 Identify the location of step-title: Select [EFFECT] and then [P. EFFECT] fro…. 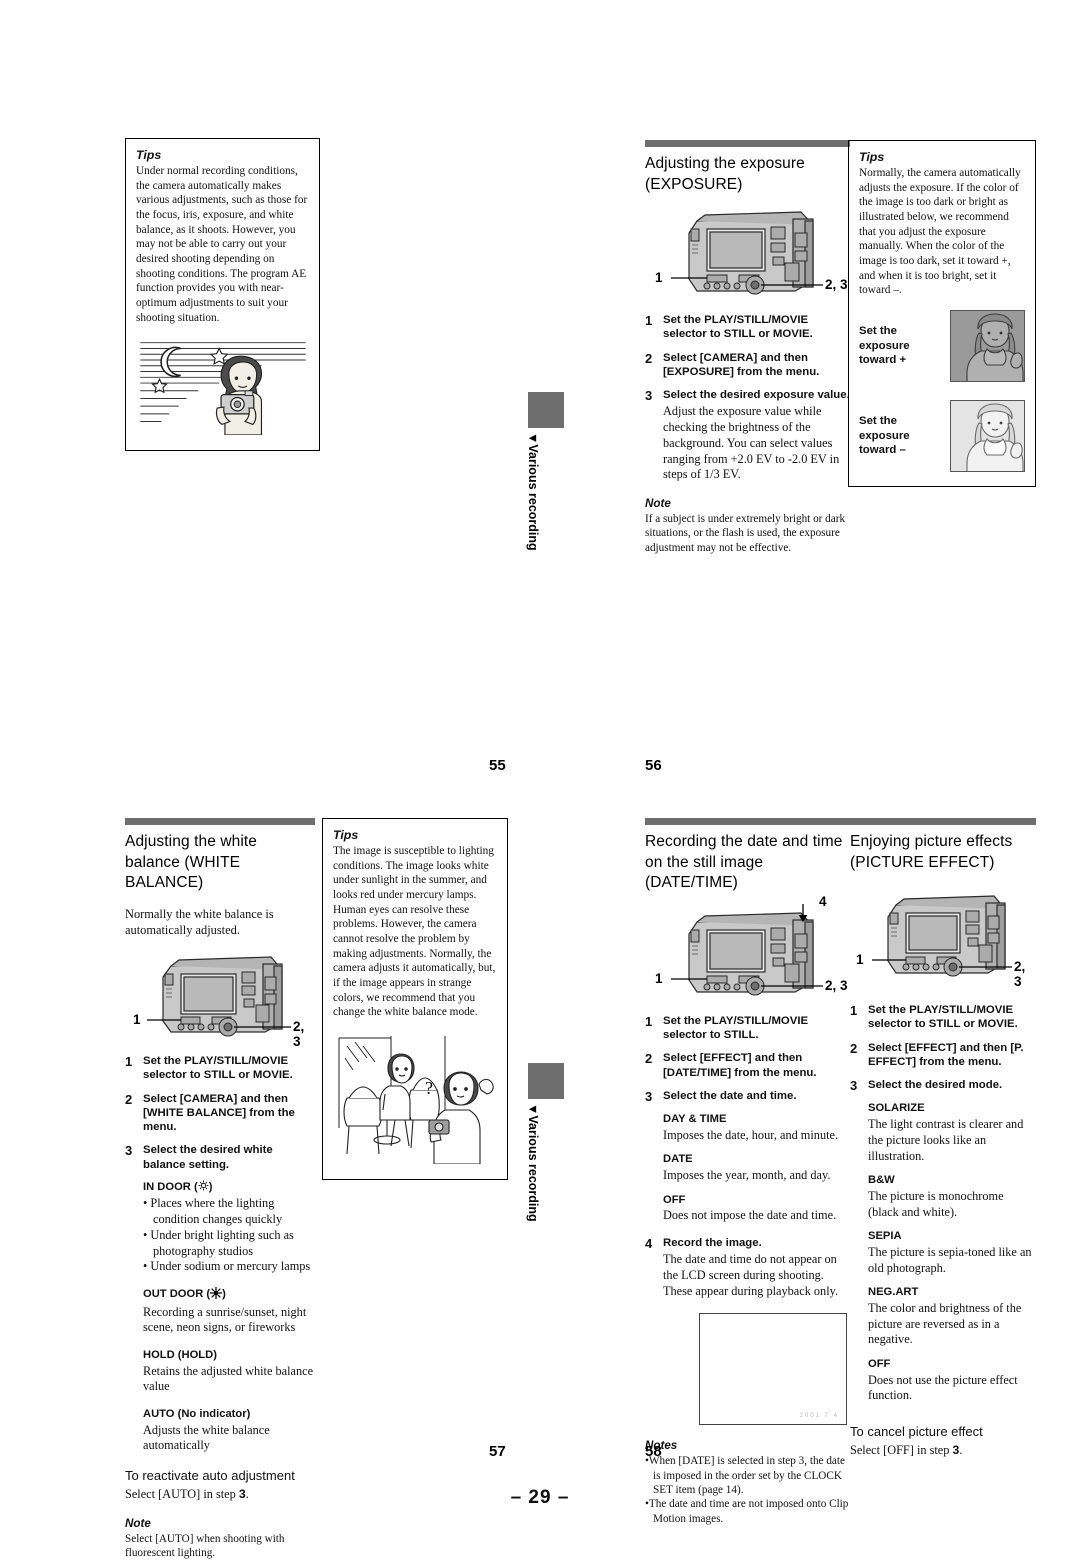
(946, 1054).